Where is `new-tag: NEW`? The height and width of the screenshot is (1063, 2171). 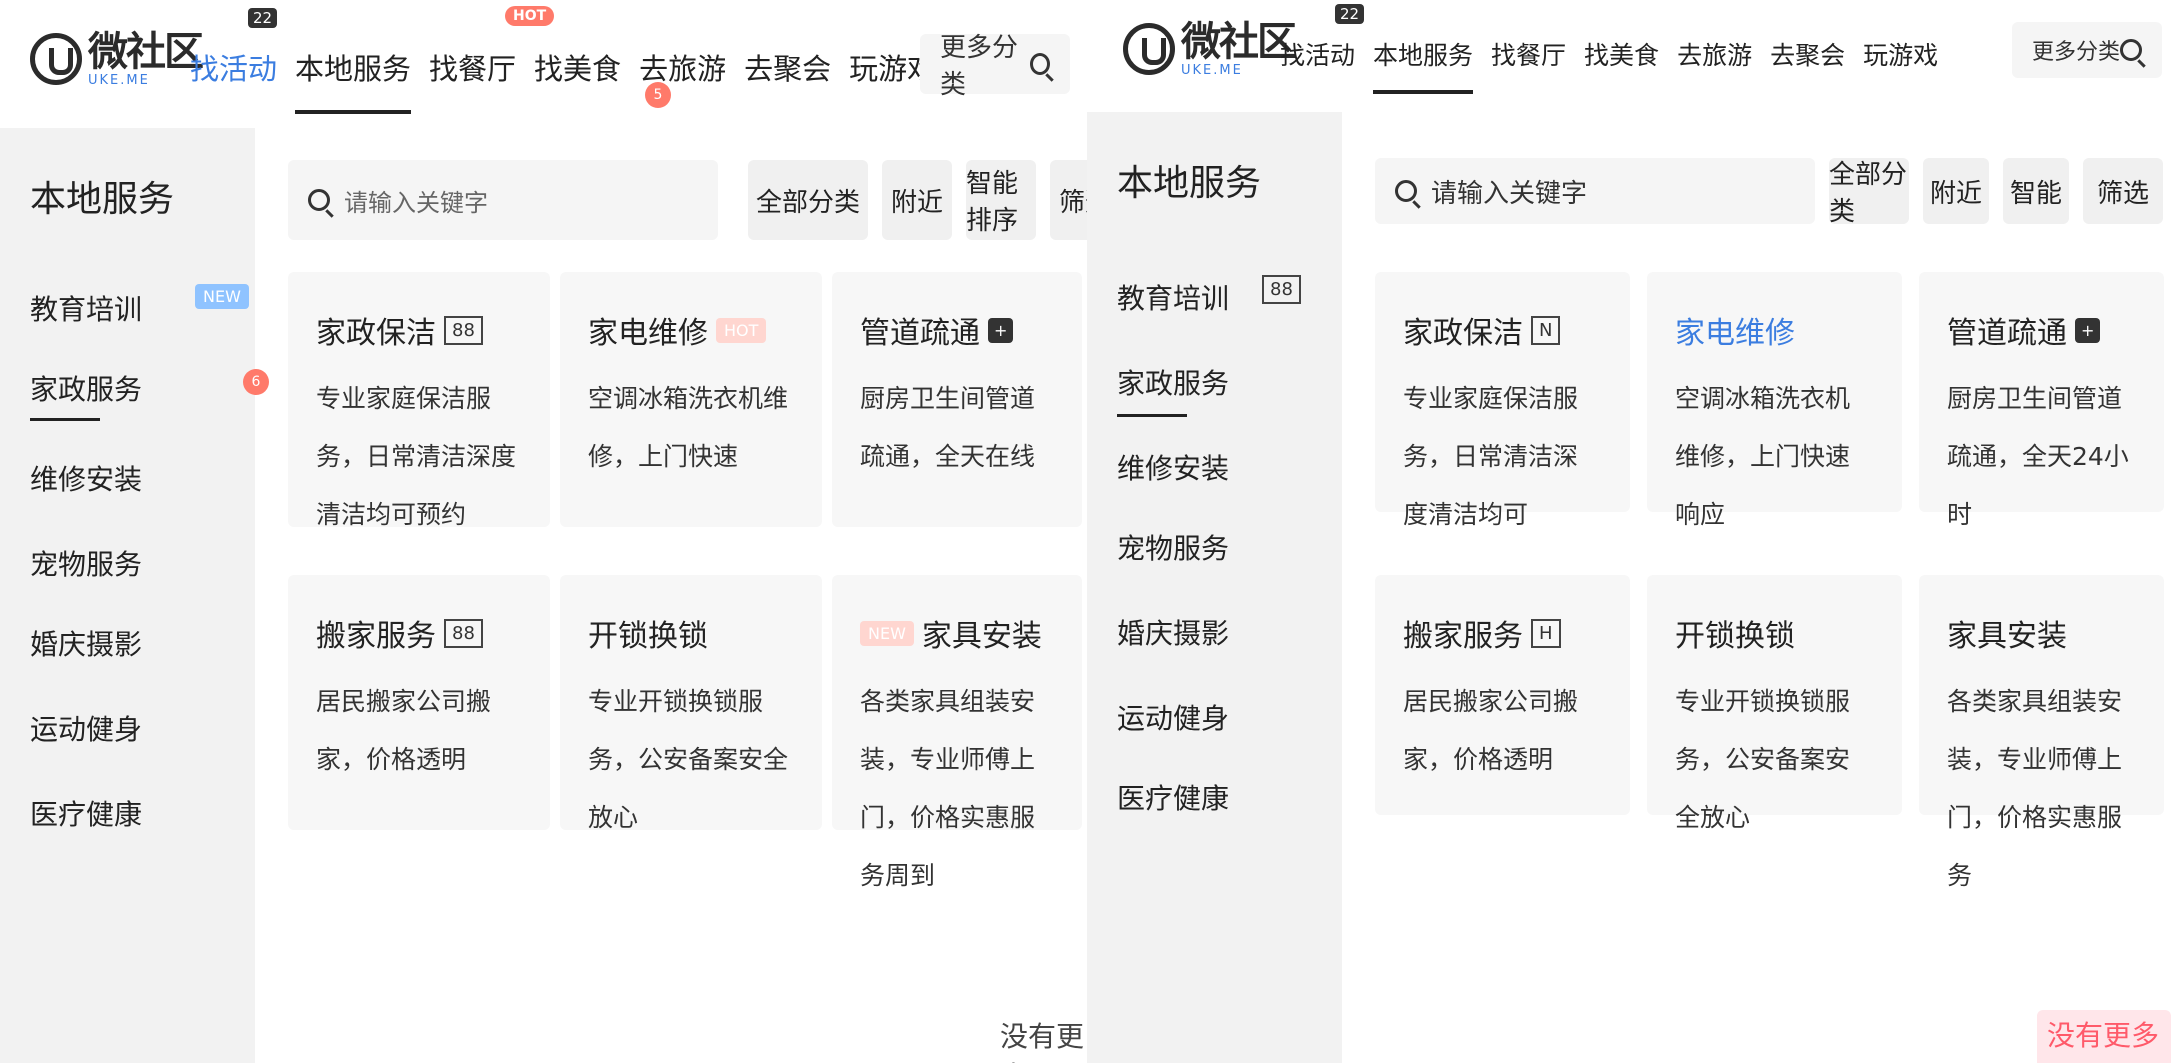 new-tag: NEW is located at coordinates (222, 296).